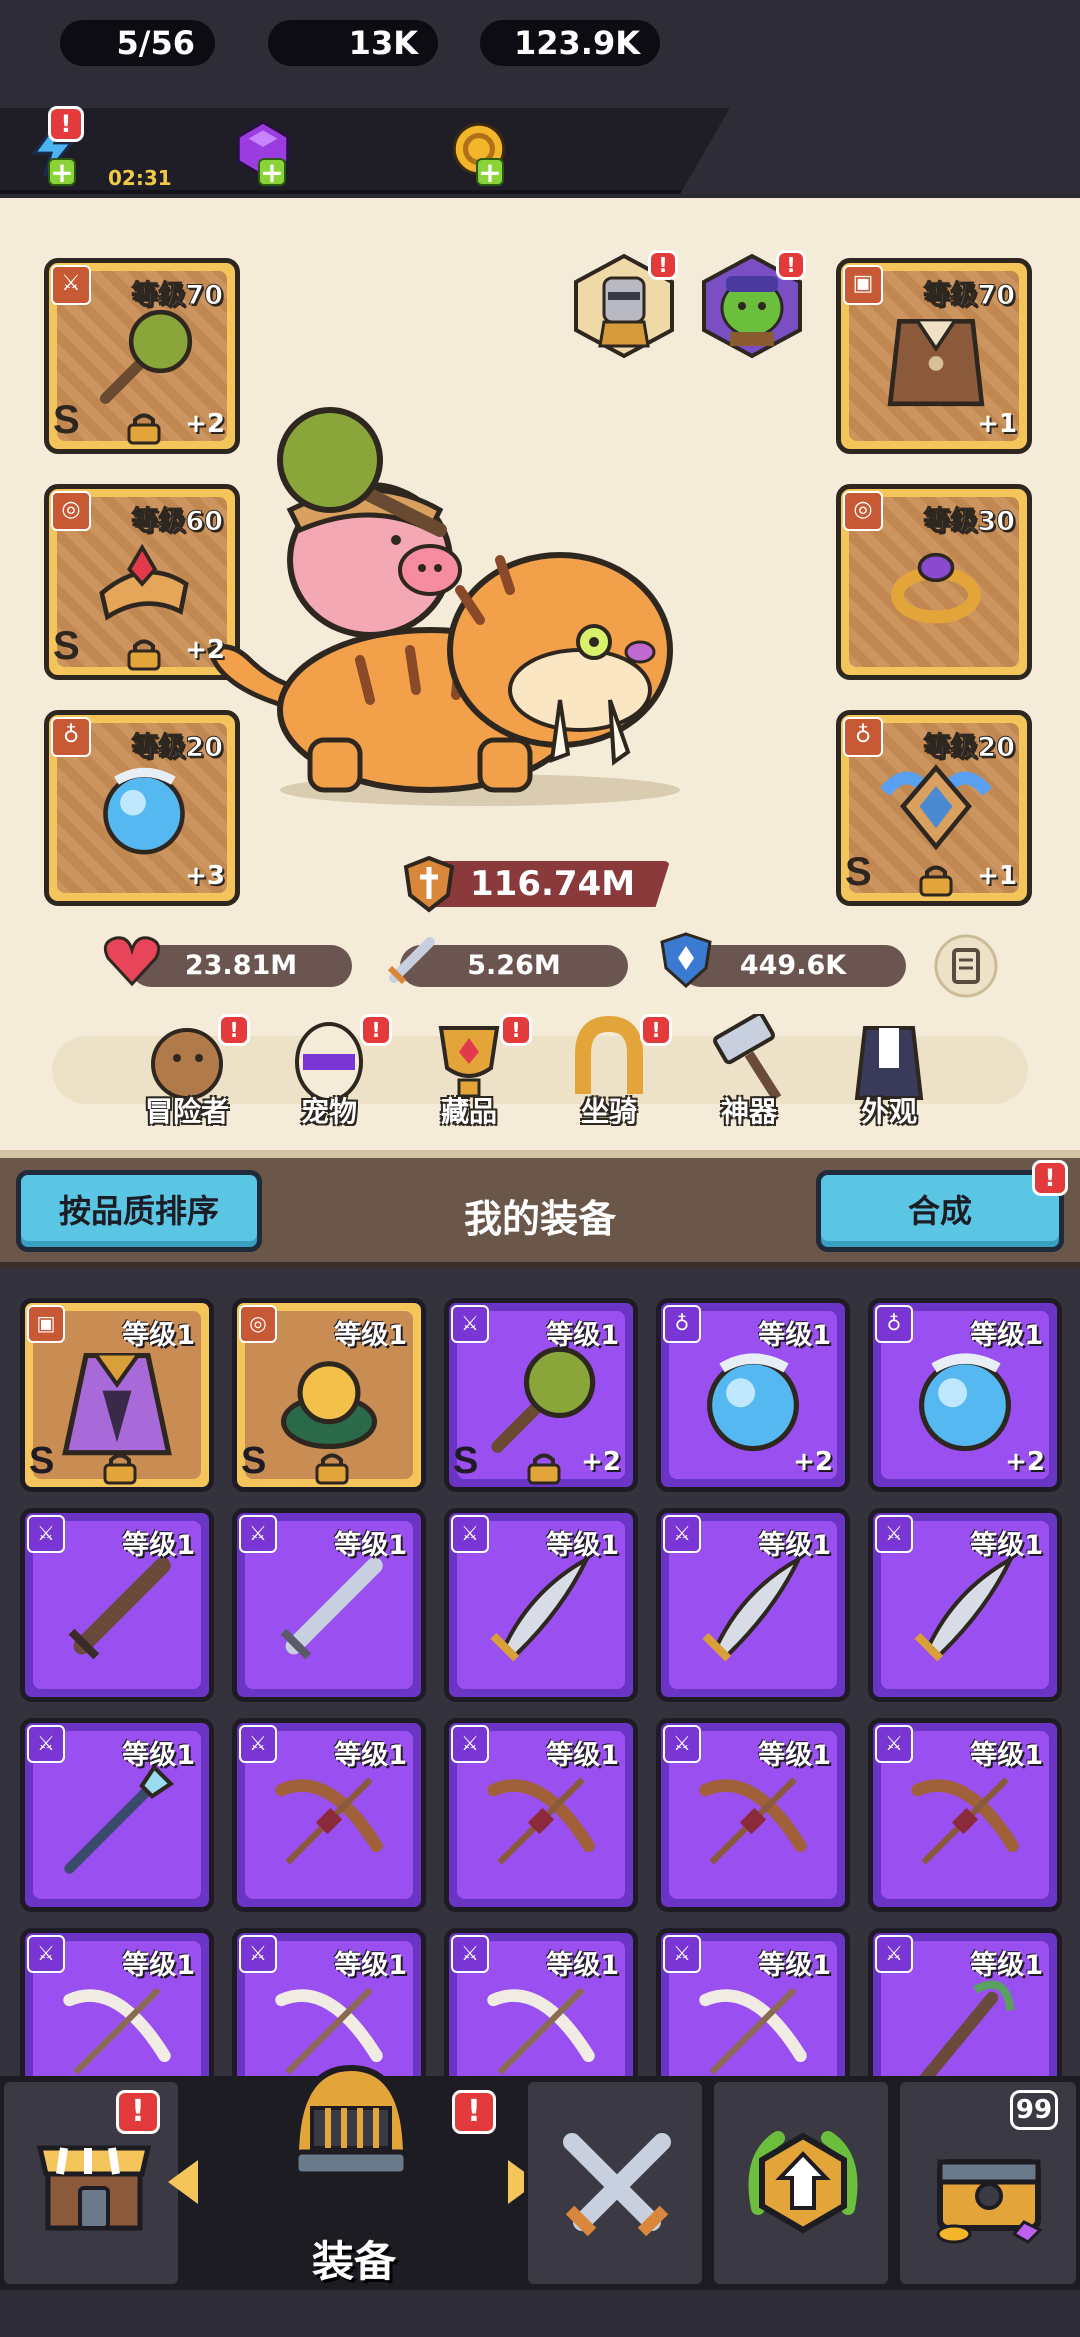  I want to click on energy-timer: 02:31, so click(140, 178).